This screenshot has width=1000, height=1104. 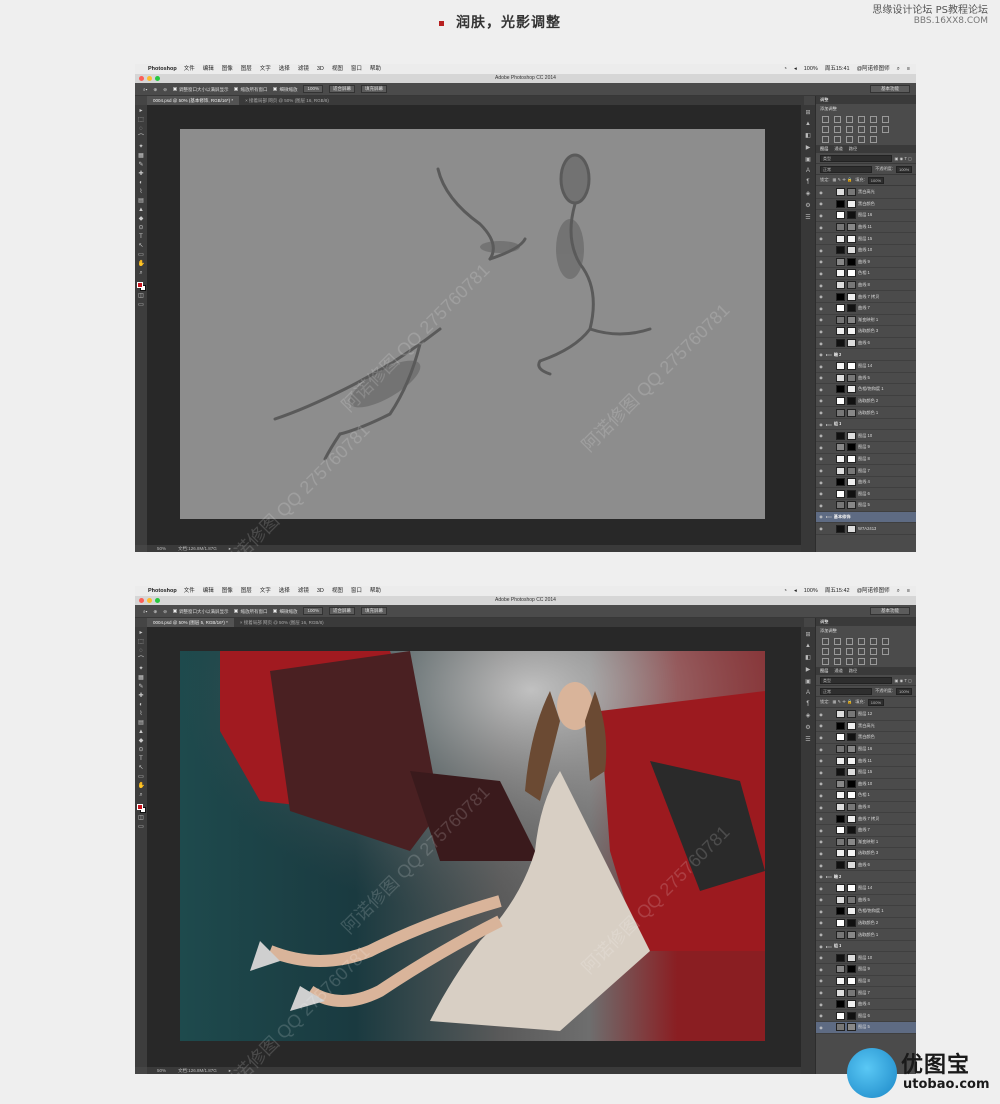 I want to click on layer-row: ◉ 色相/饱和度 1, so click(x=866, y=912).